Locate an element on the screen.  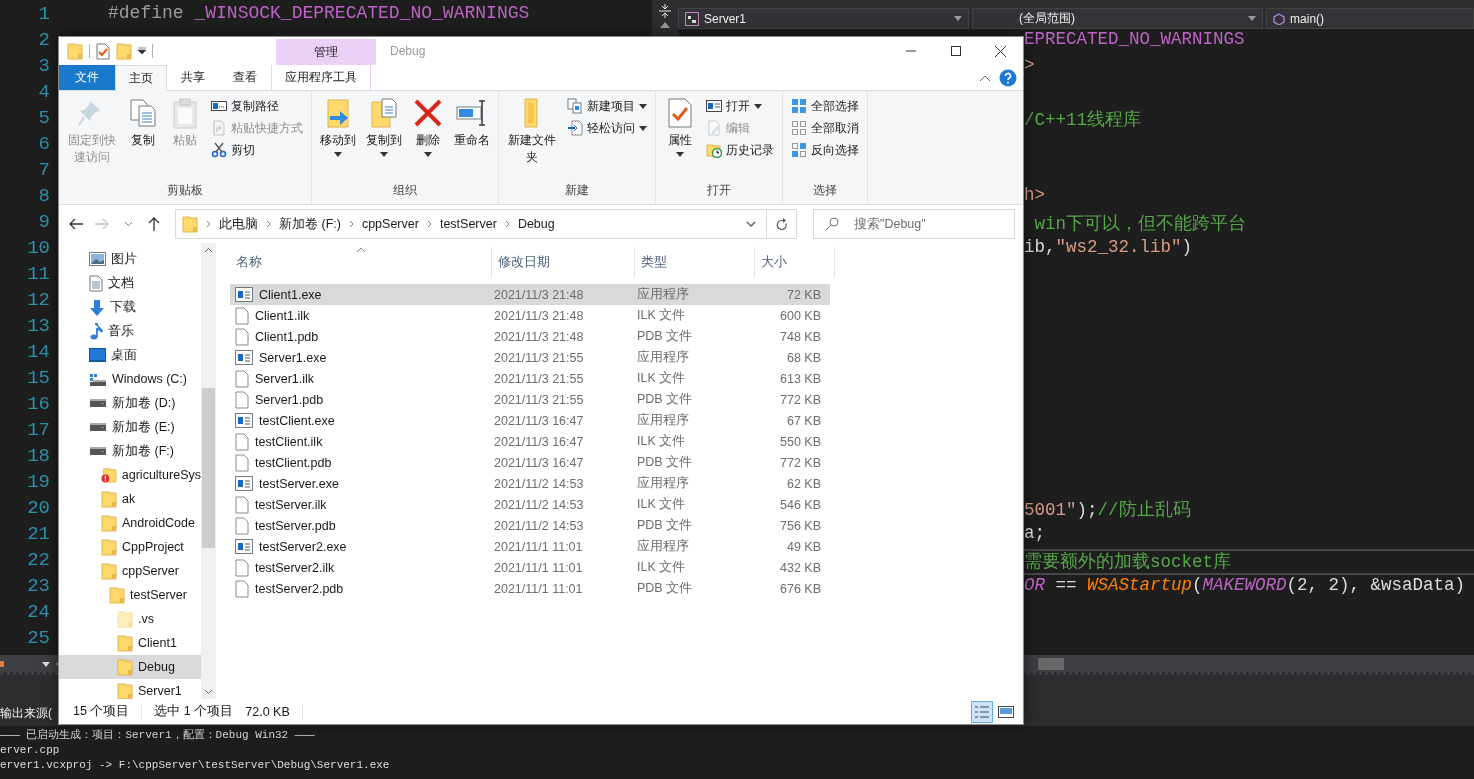
line-number: 17 is located at coordinates (38, 431).